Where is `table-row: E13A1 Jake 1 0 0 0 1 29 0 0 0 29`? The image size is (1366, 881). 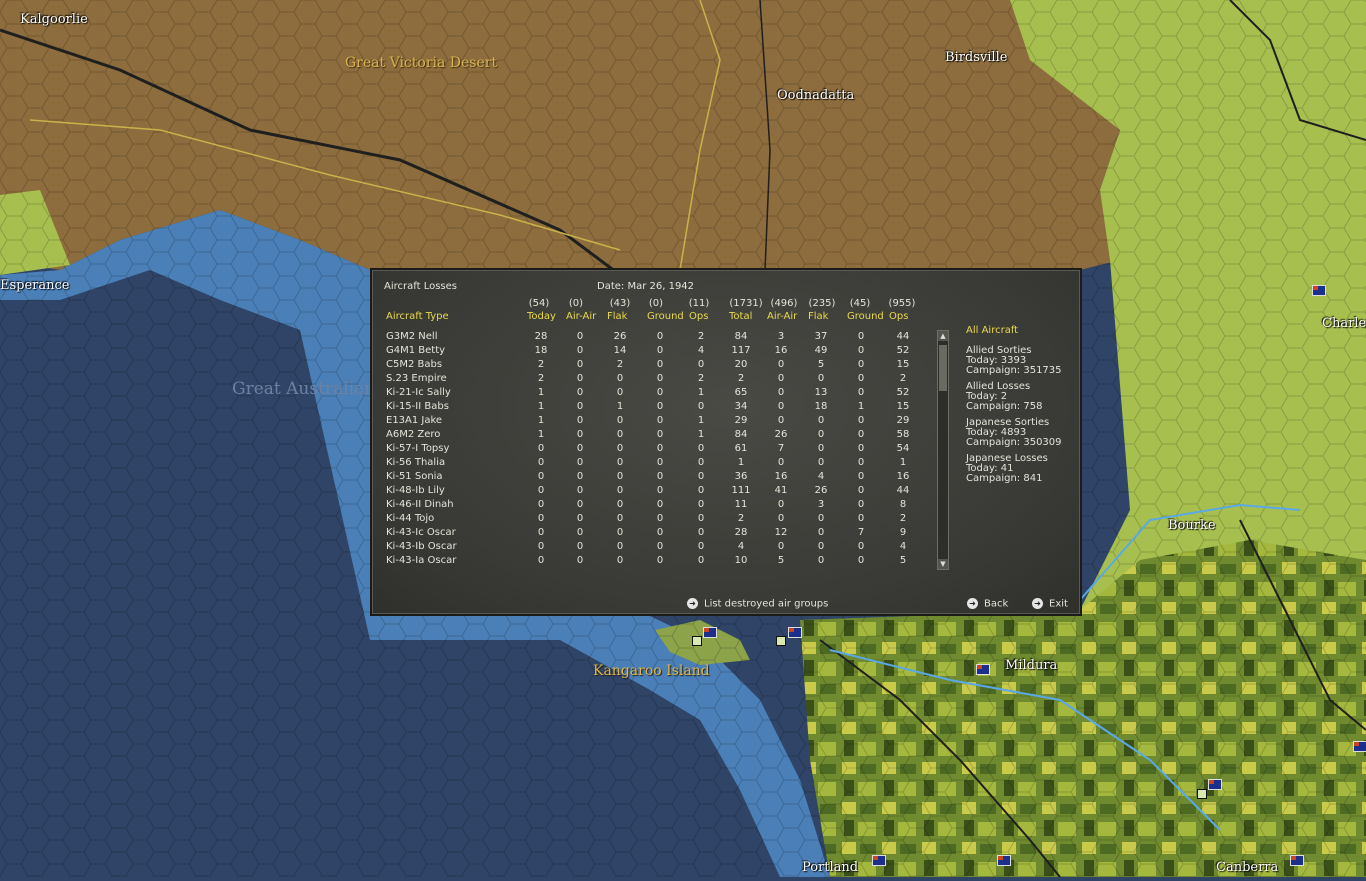
table-row: E13A1 Jake 1 0 0 0 1 29 0 0 0 29 is located at coordinates (656, 422).